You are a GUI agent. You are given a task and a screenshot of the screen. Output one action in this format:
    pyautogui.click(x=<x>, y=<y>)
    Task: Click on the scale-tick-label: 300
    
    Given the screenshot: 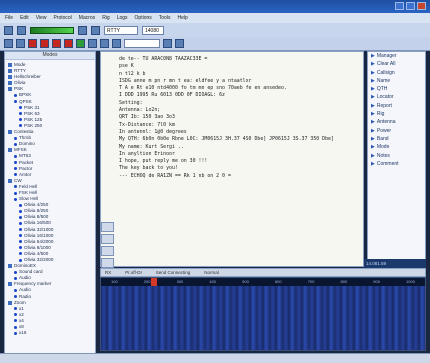 What is the action you would take?
    pyautogui.click(x=180, y=281)
    